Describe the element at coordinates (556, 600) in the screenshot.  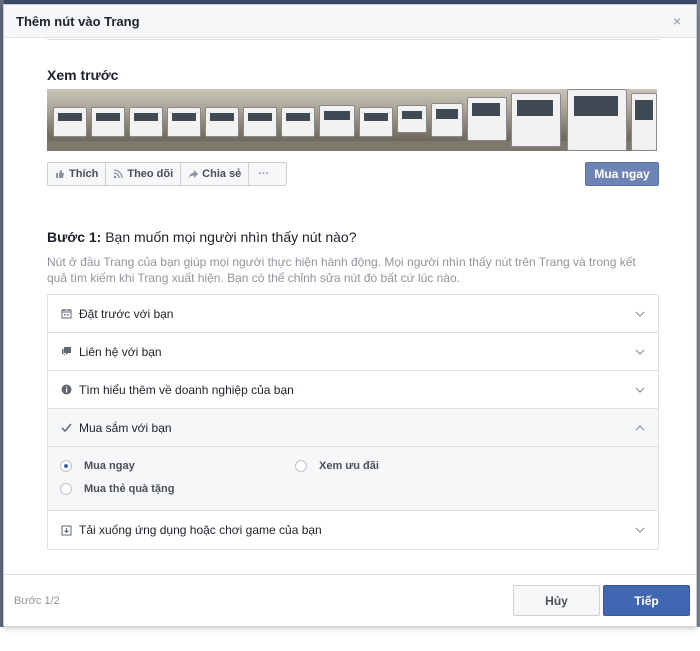
I see `cancel-button: Hủy` at that location.